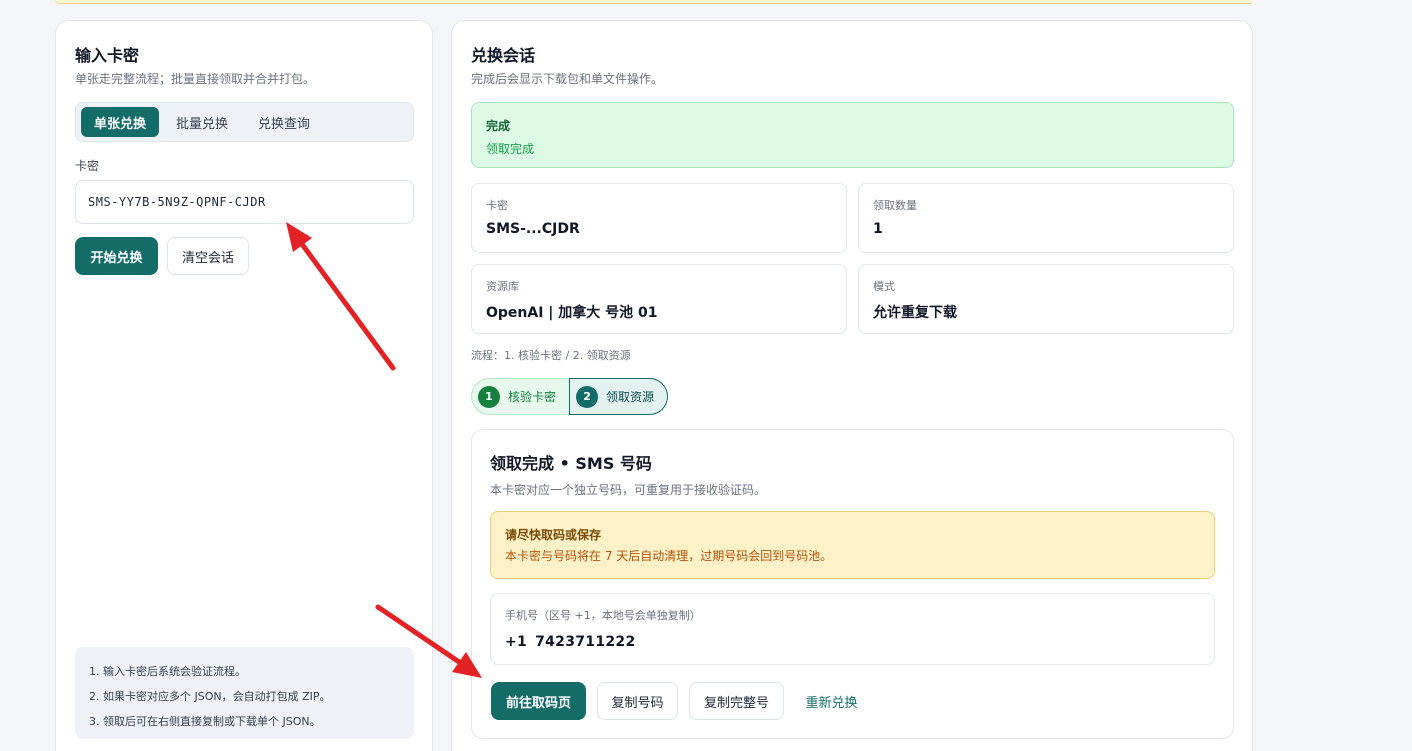 Image resolution: width=1412 pixels, height=751 pixels. I want to click on phone-local-number: 7423711222, so click(585, 642).